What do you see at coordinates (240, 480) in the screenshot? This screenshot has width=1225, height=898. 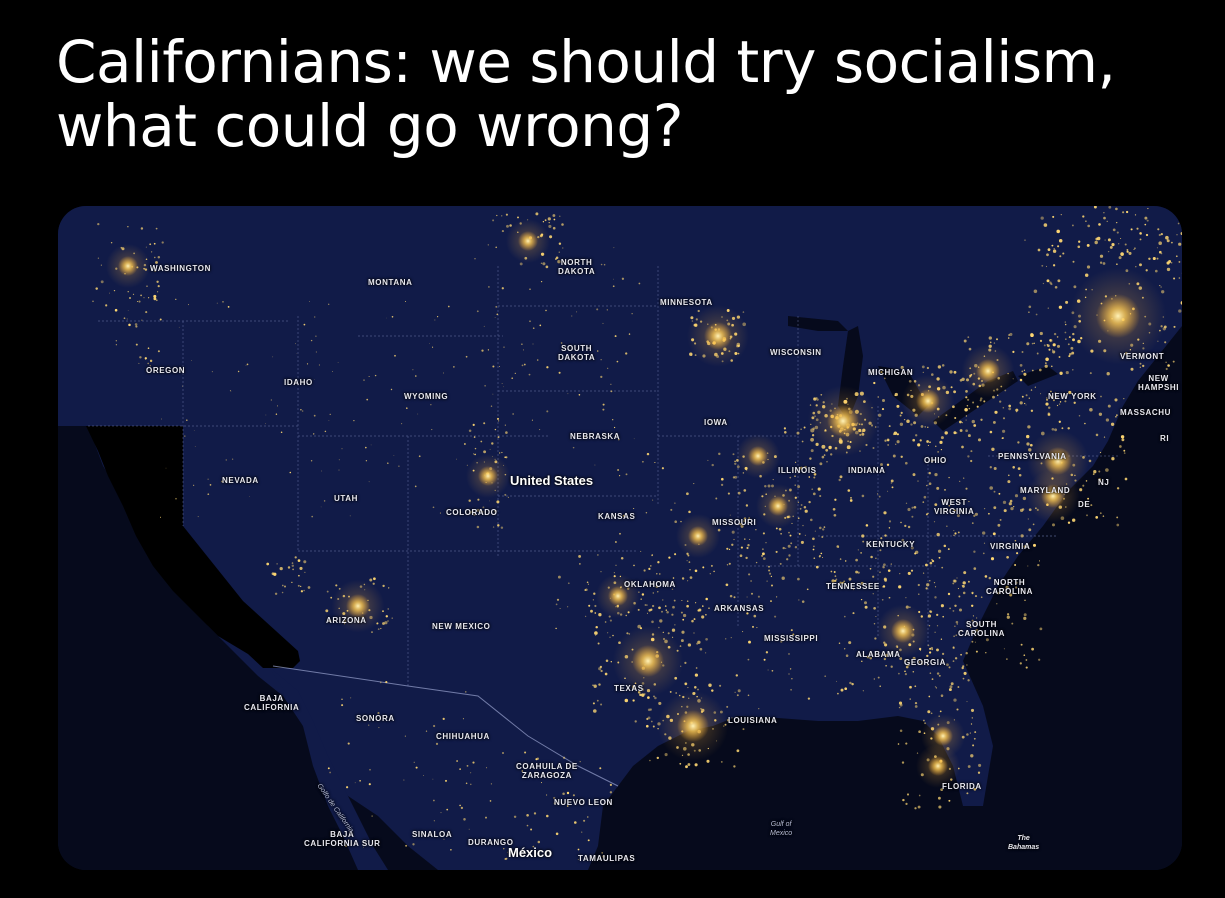 I see `label-nevada: NEVADA` at bounding box center [240, 480].